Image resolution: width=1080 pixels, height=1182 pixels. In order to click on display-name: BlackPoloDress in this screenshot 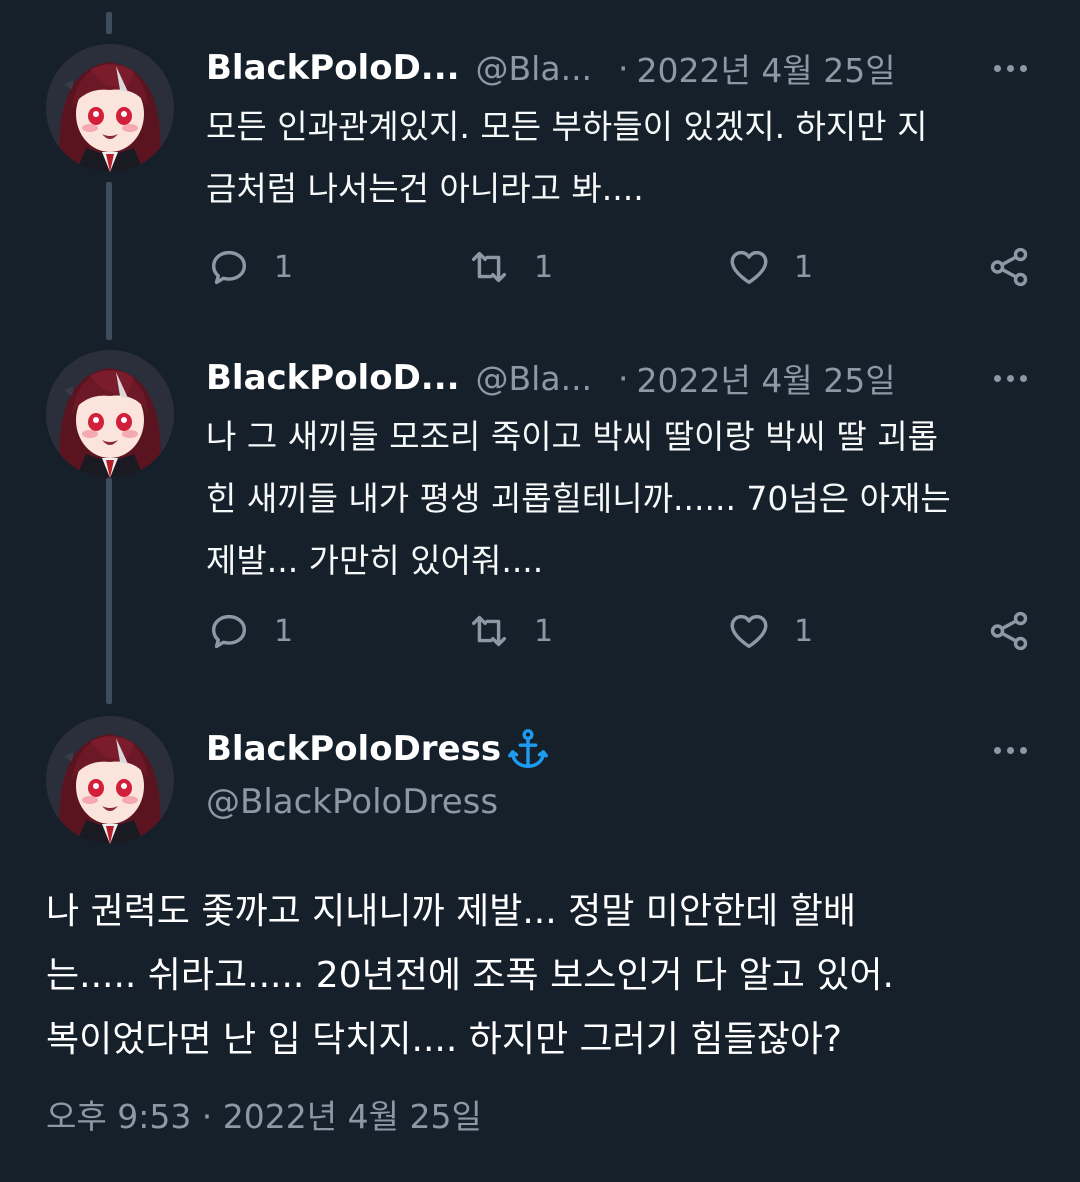, I will do `click(353, 749)`.